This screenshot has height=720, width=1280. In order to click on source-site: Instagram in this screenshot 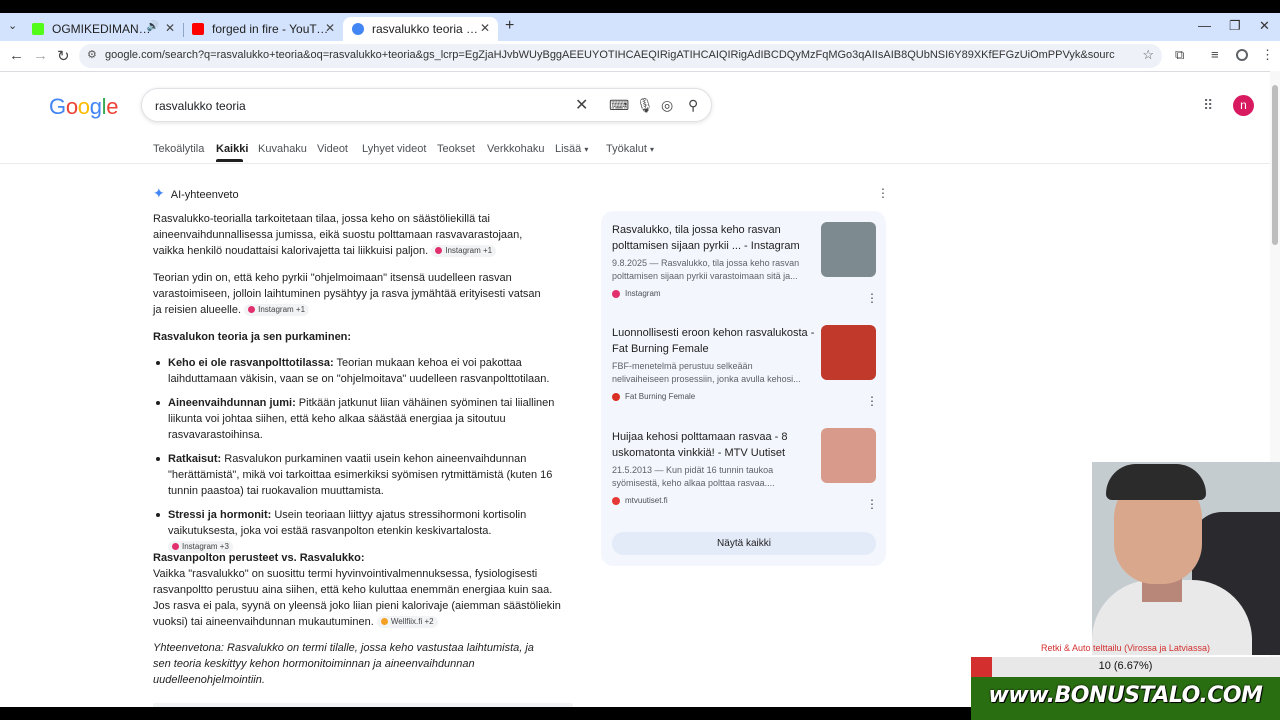, I will do `click(747, 293)`.